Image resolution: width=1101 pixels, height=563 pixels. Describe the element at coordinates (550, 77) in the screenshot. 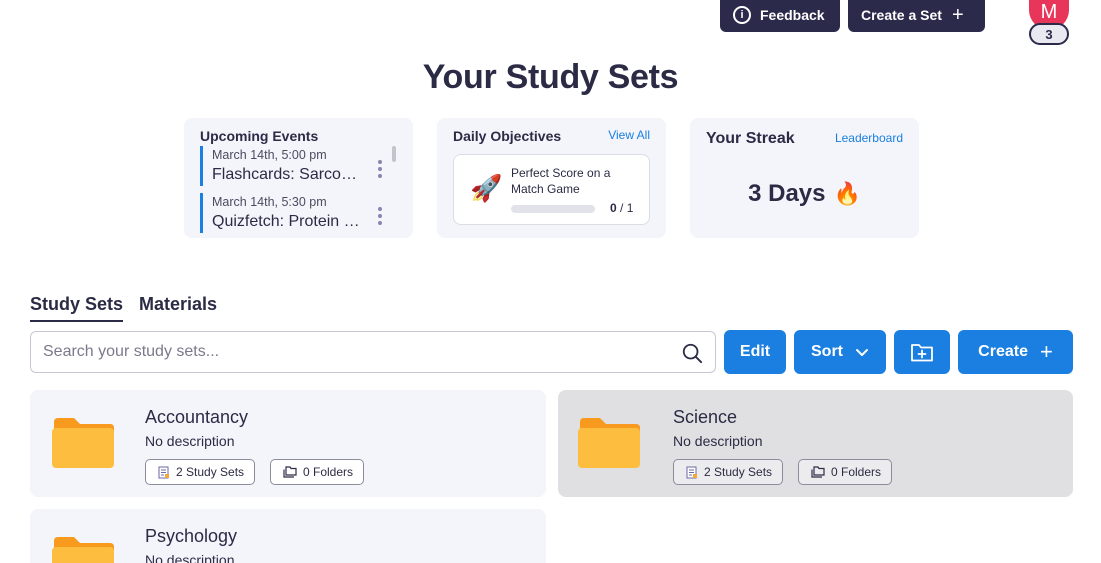

I see `page-title: Your Study Sets` at that location.